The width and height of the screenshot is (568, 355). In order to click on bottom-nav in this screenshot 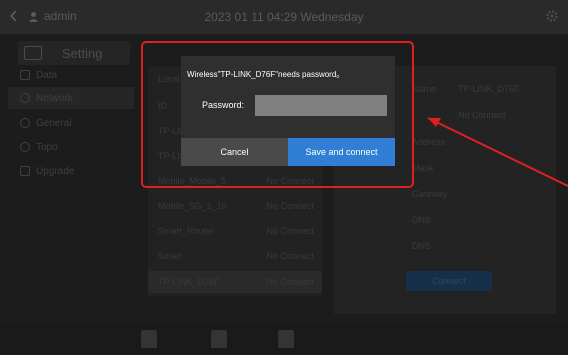, I will do `click(284, 339)`.